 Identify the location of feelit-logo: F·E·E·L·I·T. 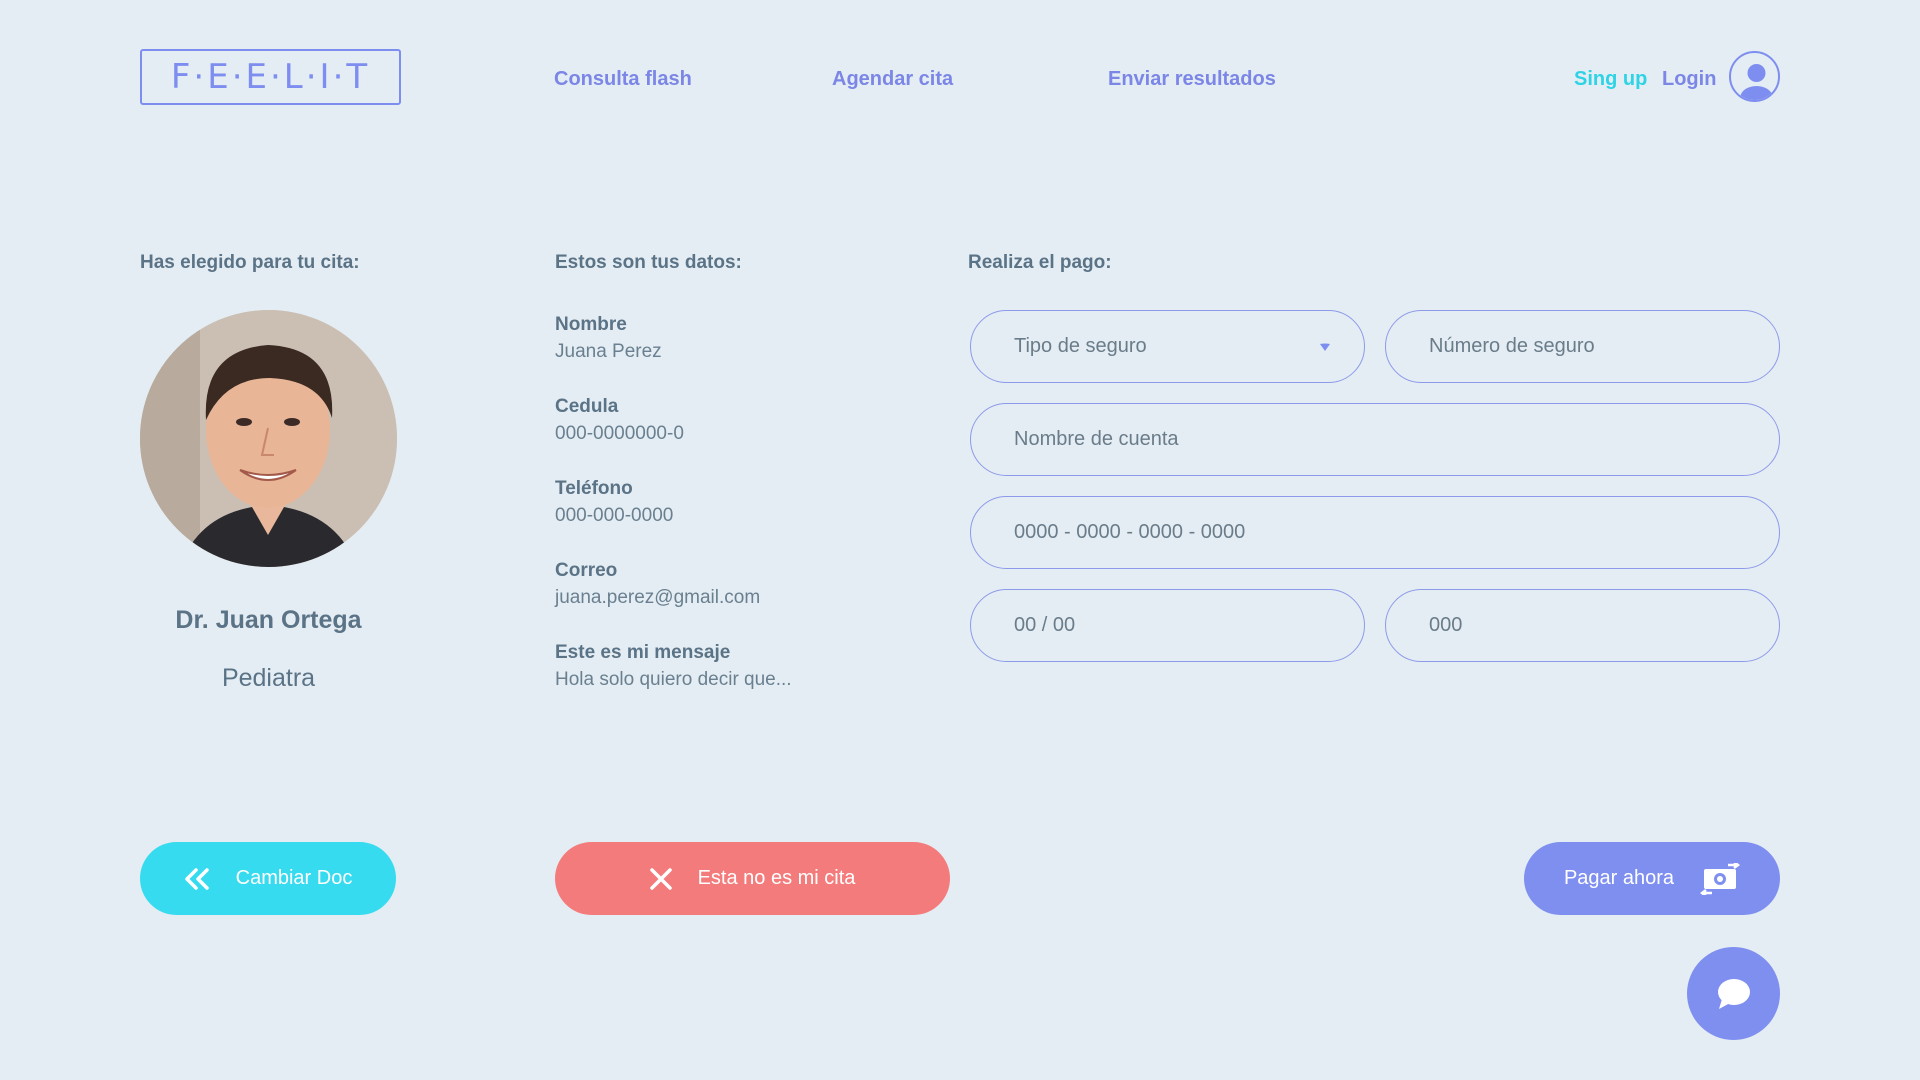
(270, 77).